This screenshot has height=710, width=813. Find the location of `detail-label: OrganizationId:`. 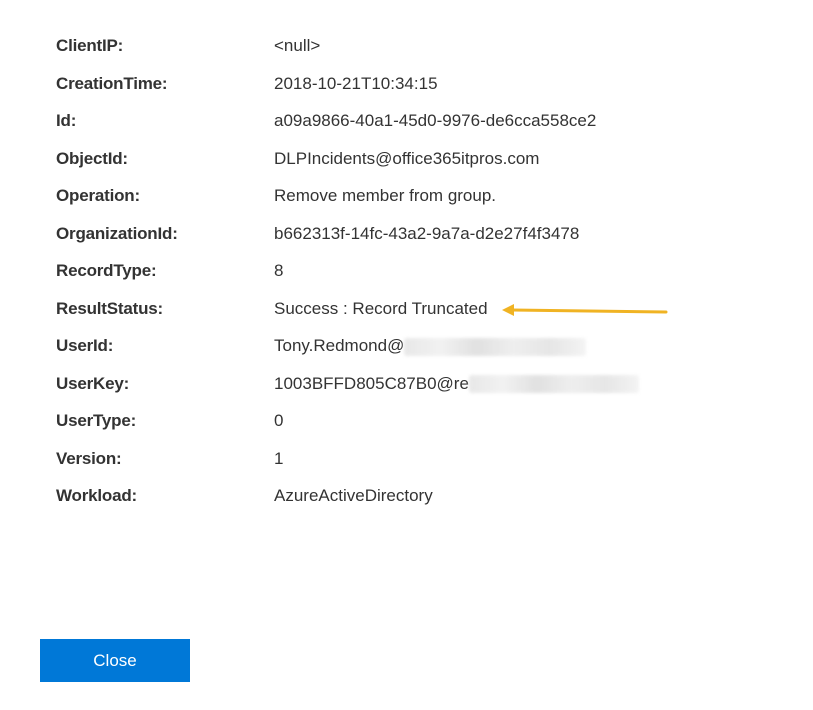

detail-label: OrganizationId: is located at coordinates (117, 233).